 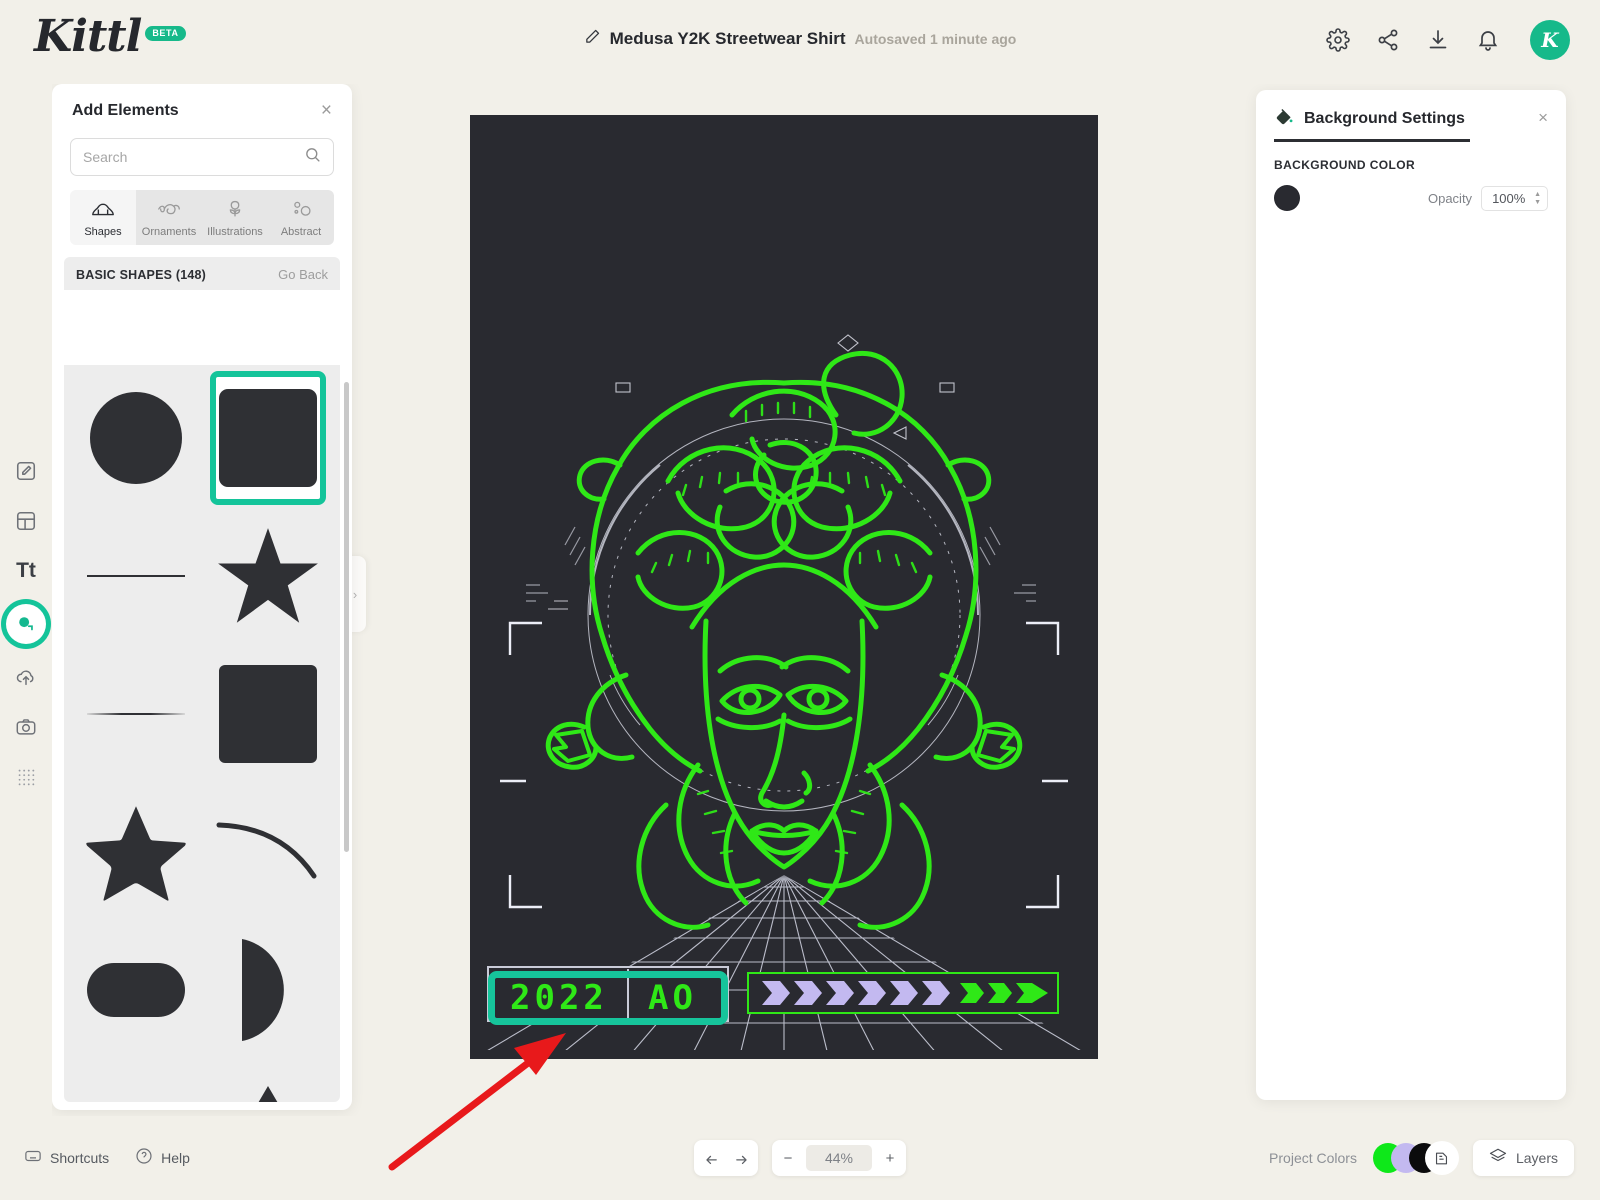 What do you see at coordinates (1388, 40) in the screenshot?
I see `share-icon` at bounding box center [1388, 40].